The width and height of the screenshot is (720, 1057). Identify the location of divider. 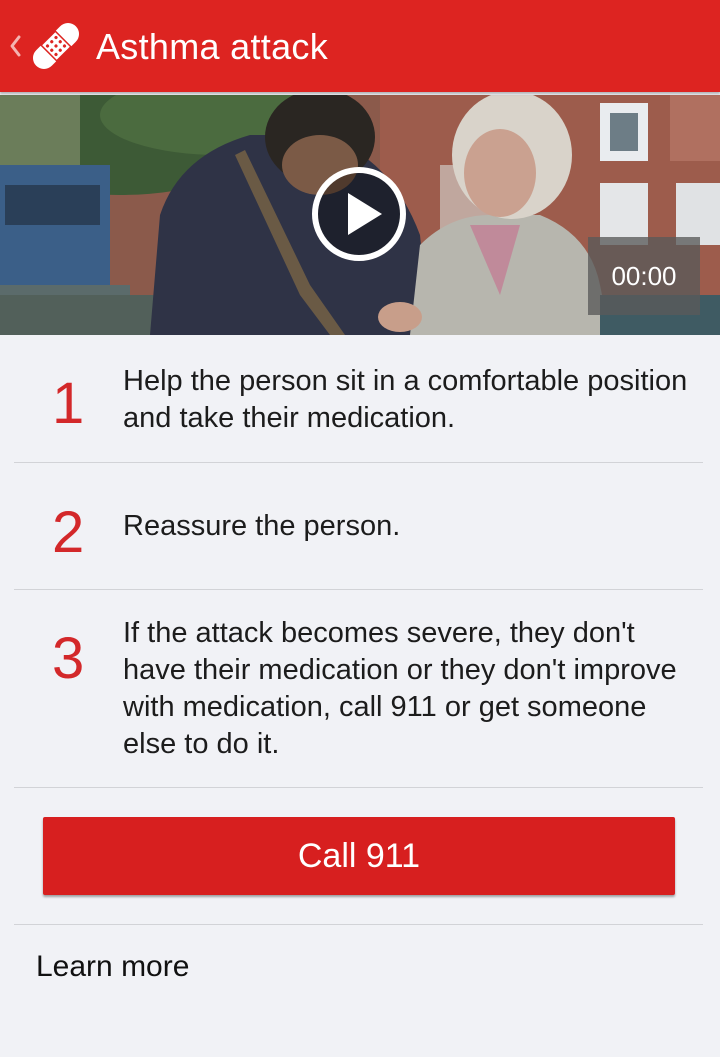
(358, 924).